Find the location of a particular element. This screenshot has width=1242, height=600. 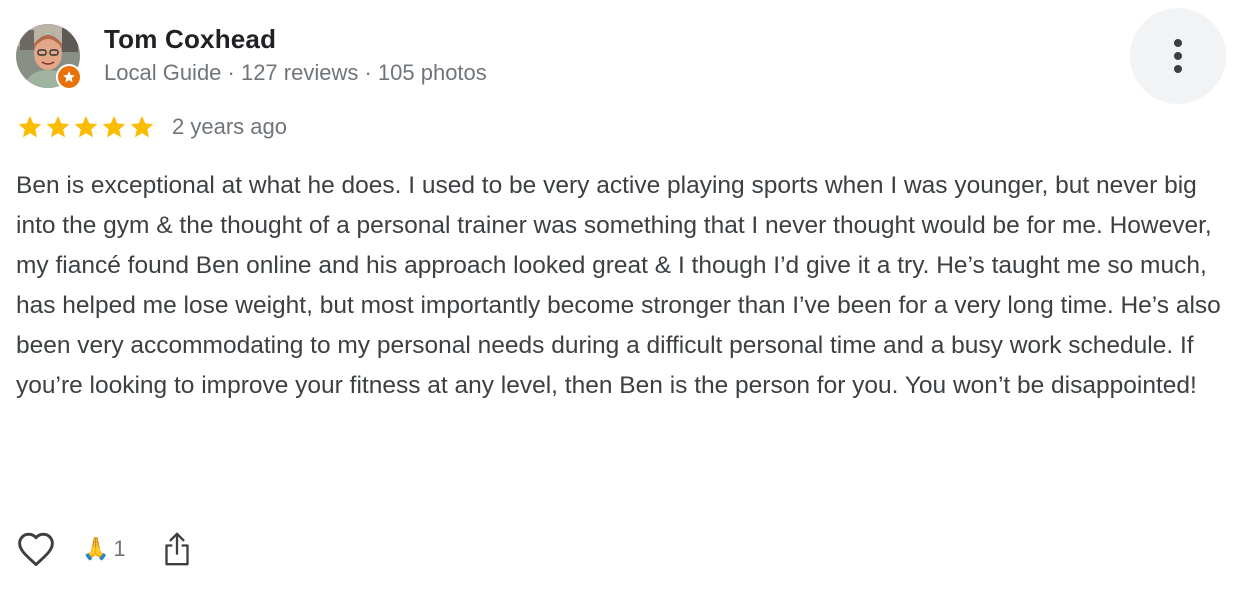

reaction-count: 1 is located at coordinates (119, 548).